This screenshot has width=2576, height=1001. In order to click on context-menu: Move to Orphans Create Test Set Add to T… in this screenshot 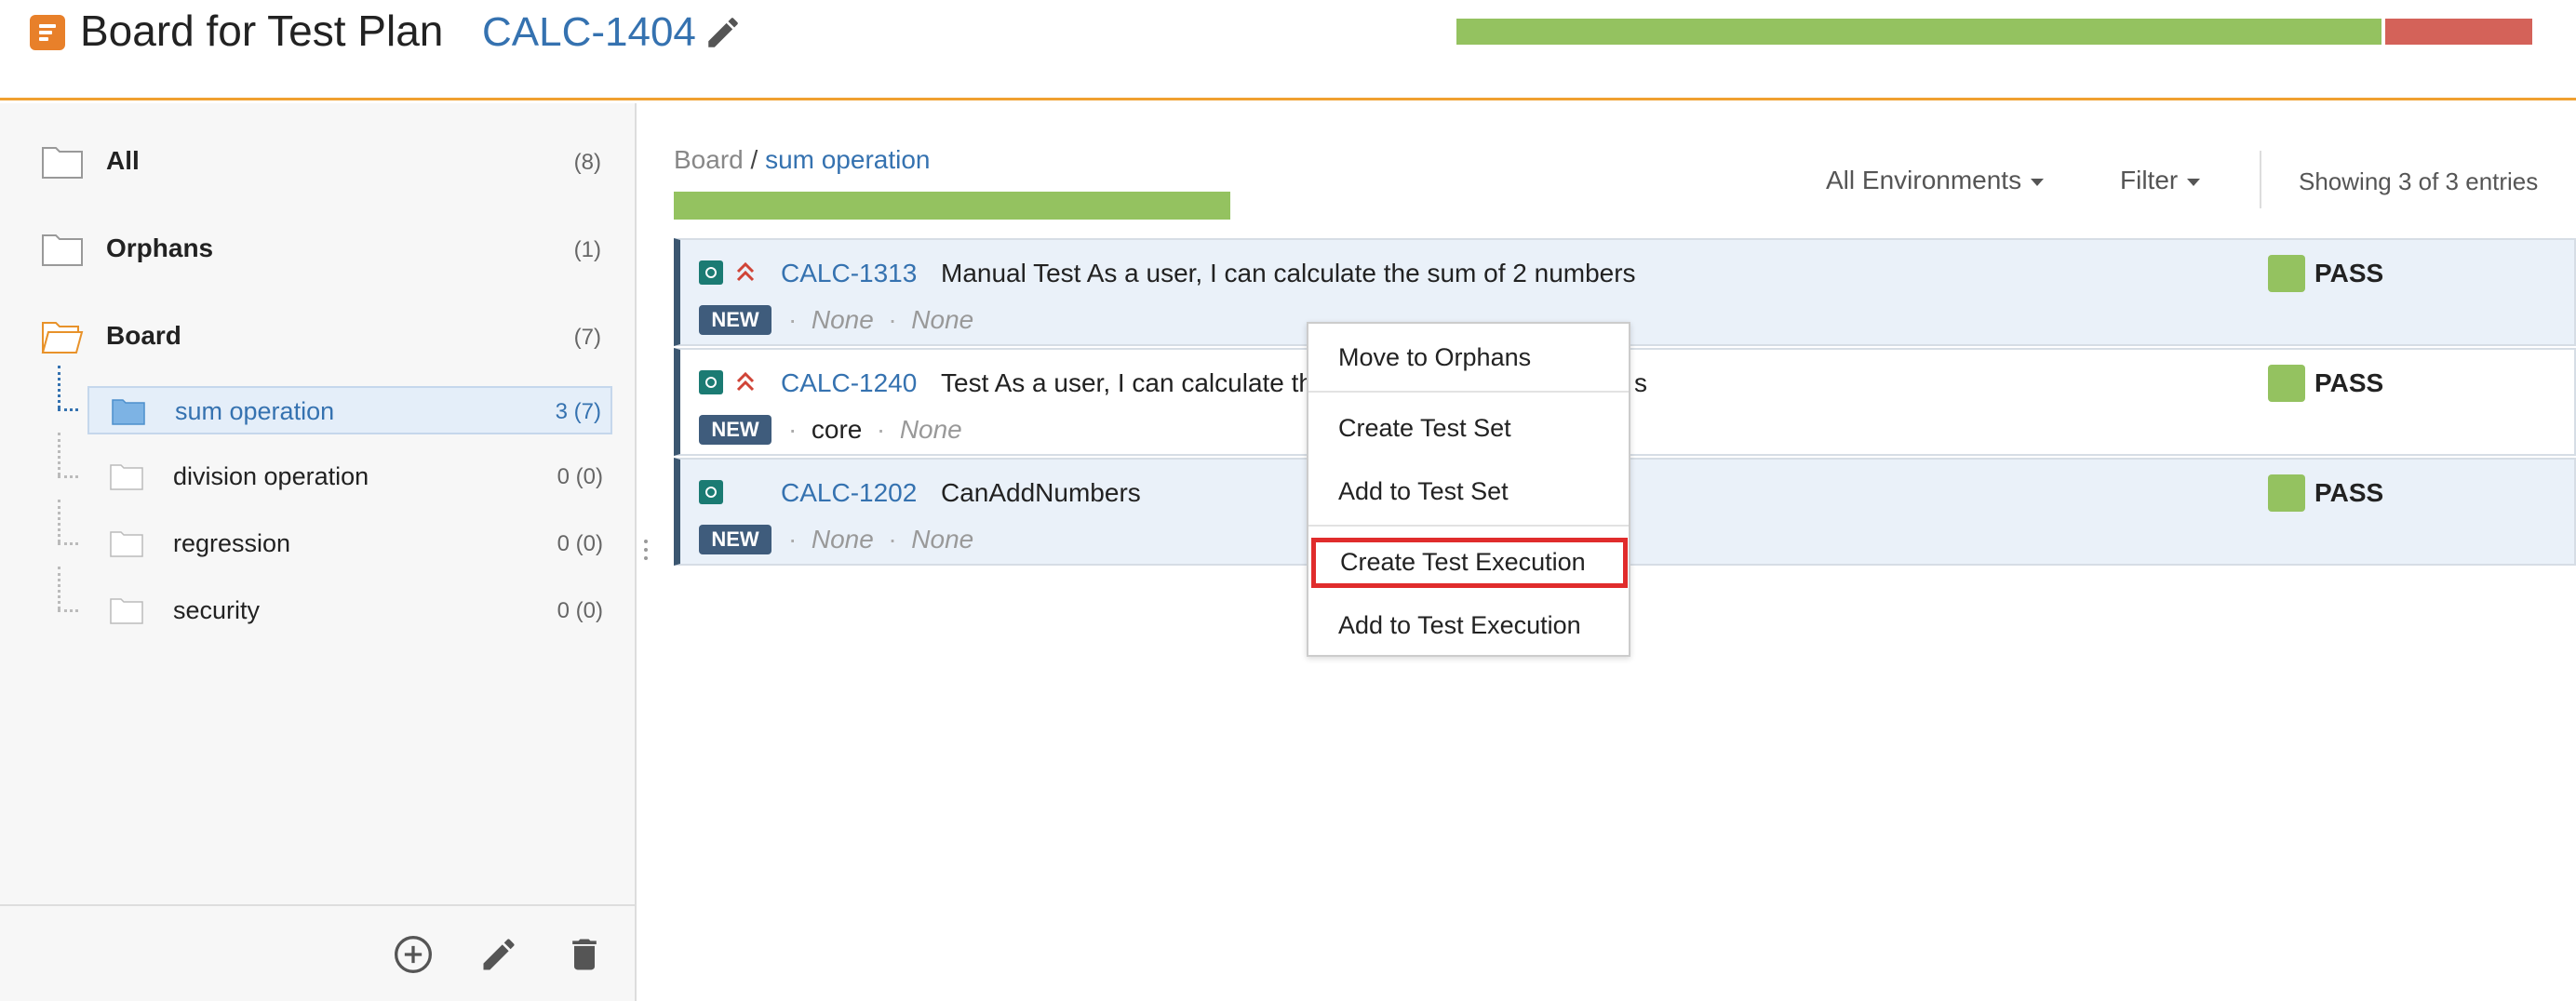, I will do `click(1468, 490)`.